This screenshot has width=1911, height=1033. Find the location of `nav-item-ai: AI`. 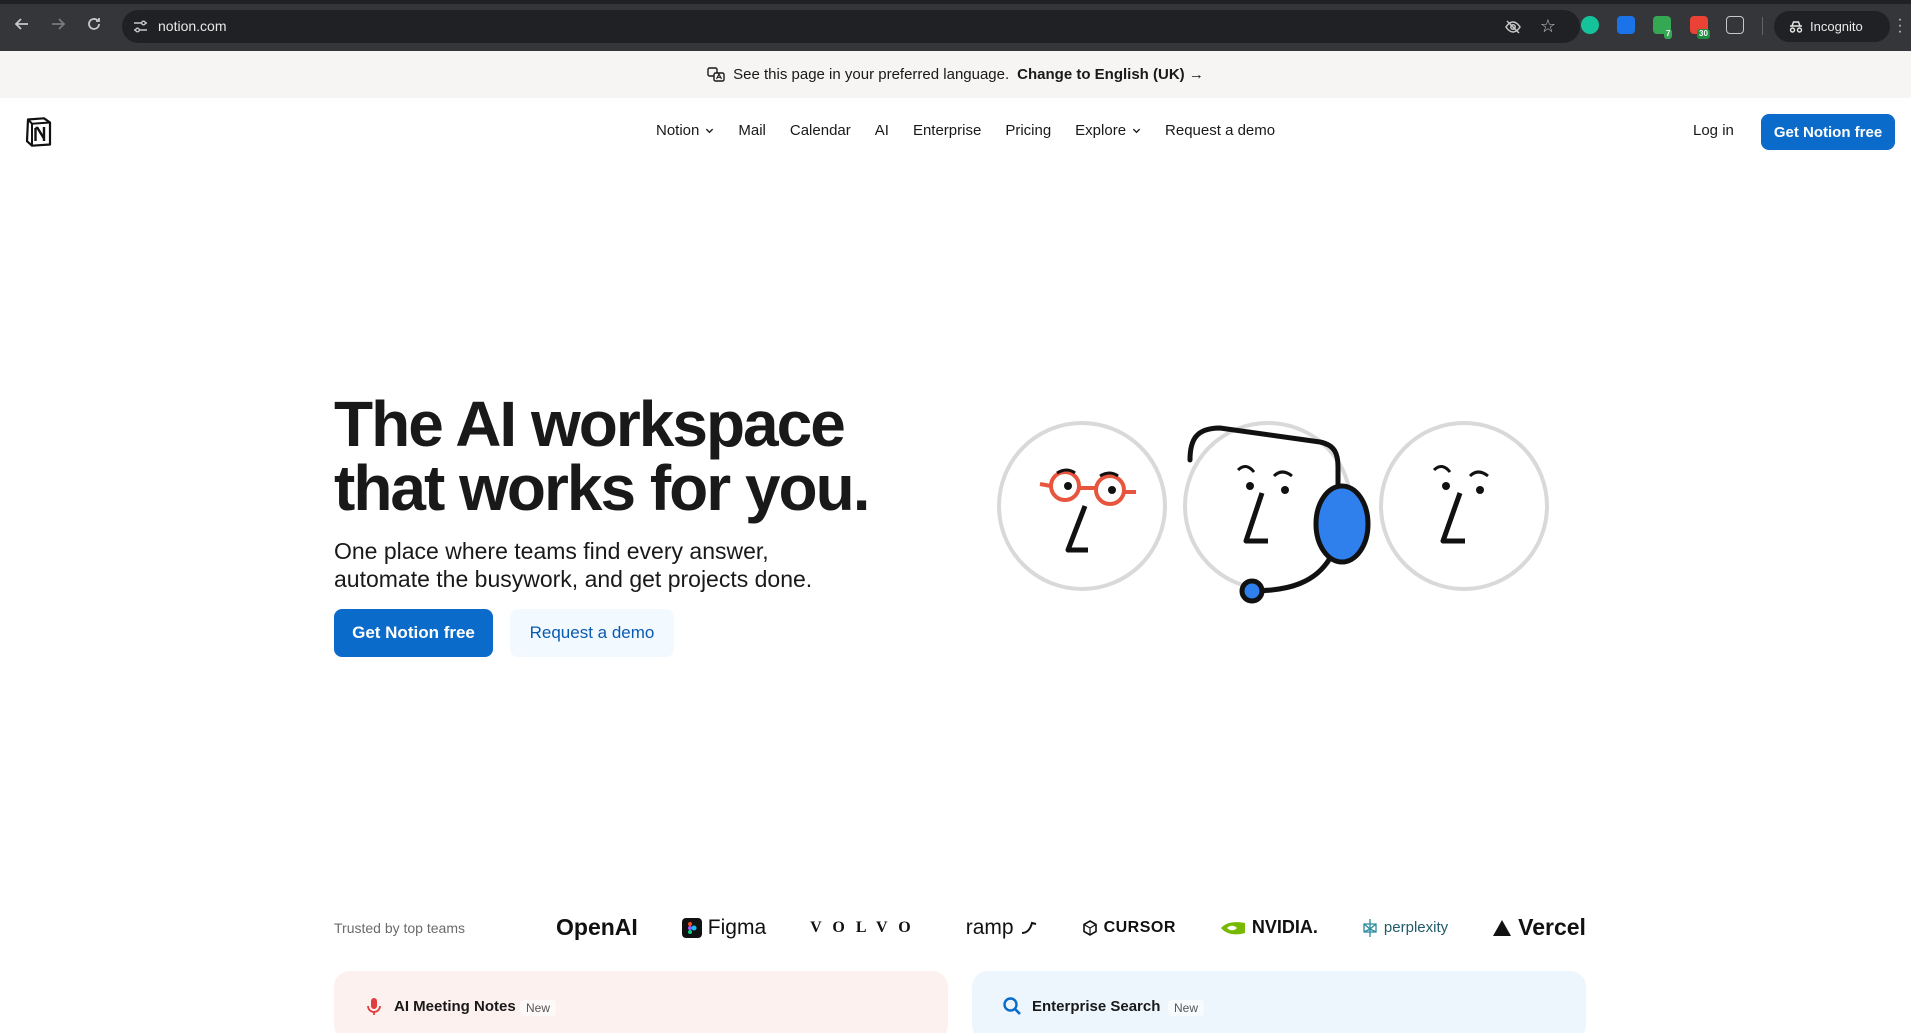

nav-item-ai: AI is located at coordinates (882, 130).